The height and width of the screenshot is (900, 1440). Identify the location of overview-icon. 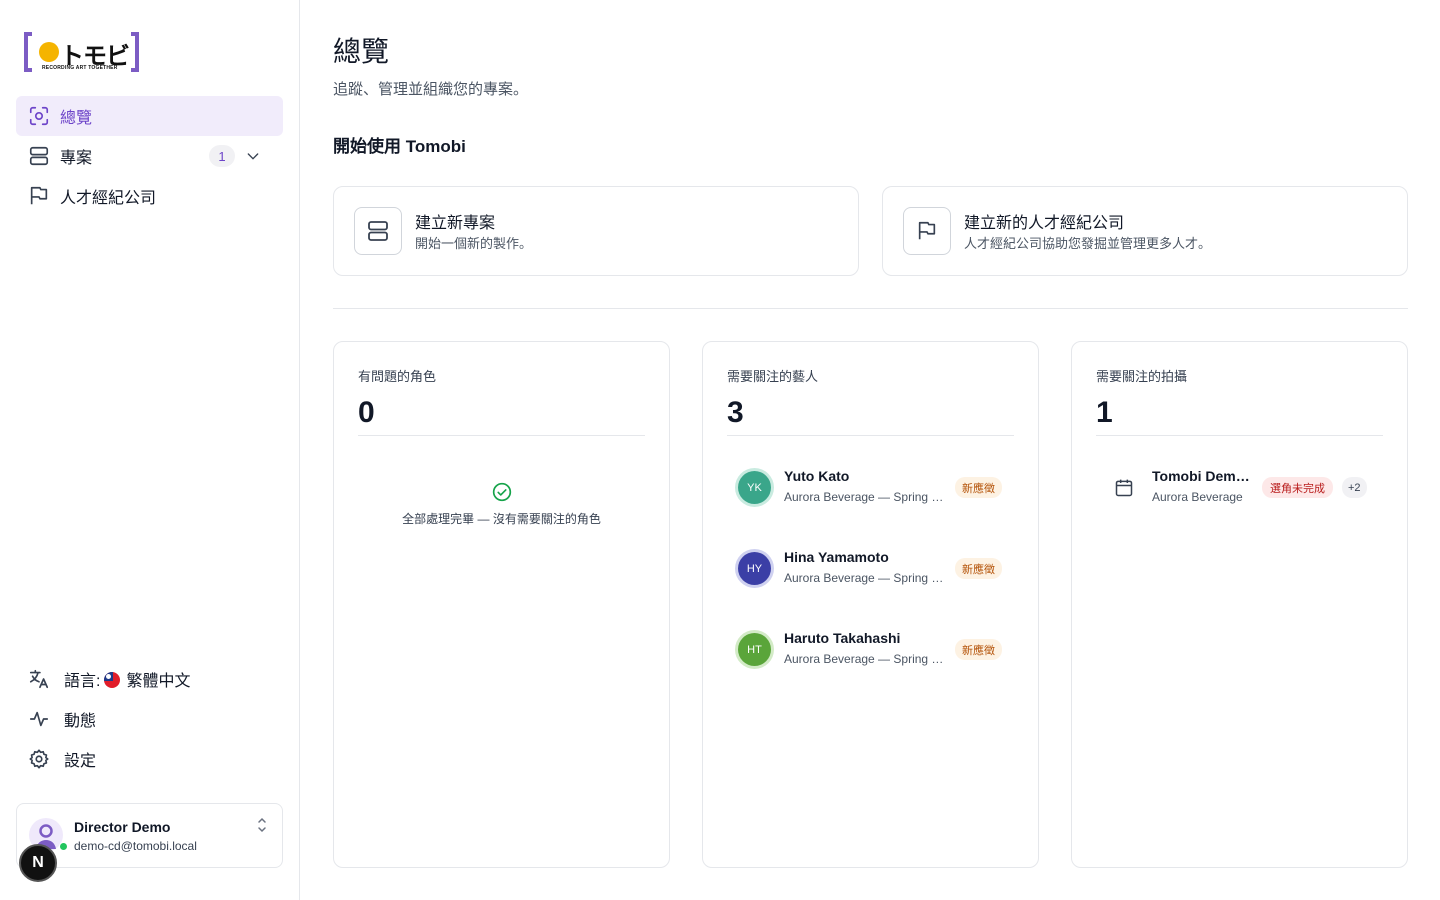
(39, 116).